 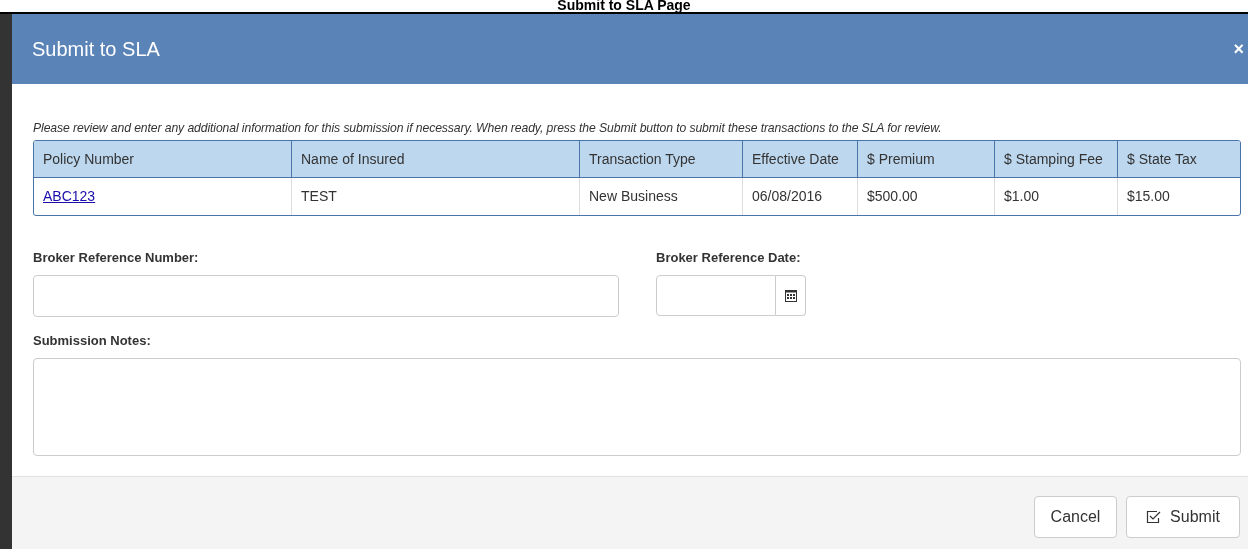 What do you see at coordinates (716, 296) in the screenshot?
I see `date-field` at bounding box center [716, 296].